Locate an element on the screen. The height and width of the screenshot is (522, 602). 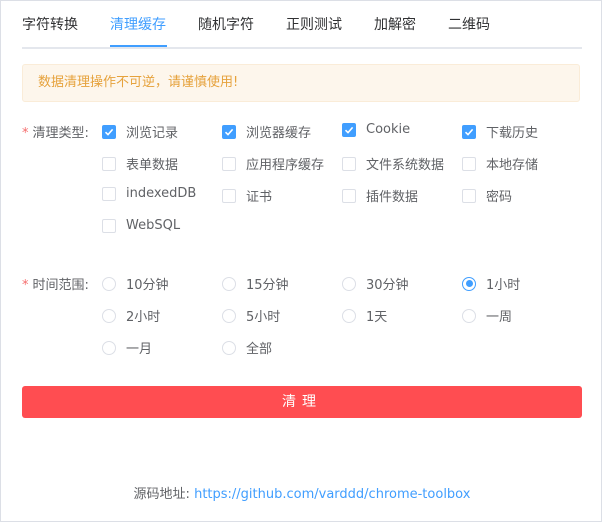
radio-option: 全部 is located at coordinates (247, 347).